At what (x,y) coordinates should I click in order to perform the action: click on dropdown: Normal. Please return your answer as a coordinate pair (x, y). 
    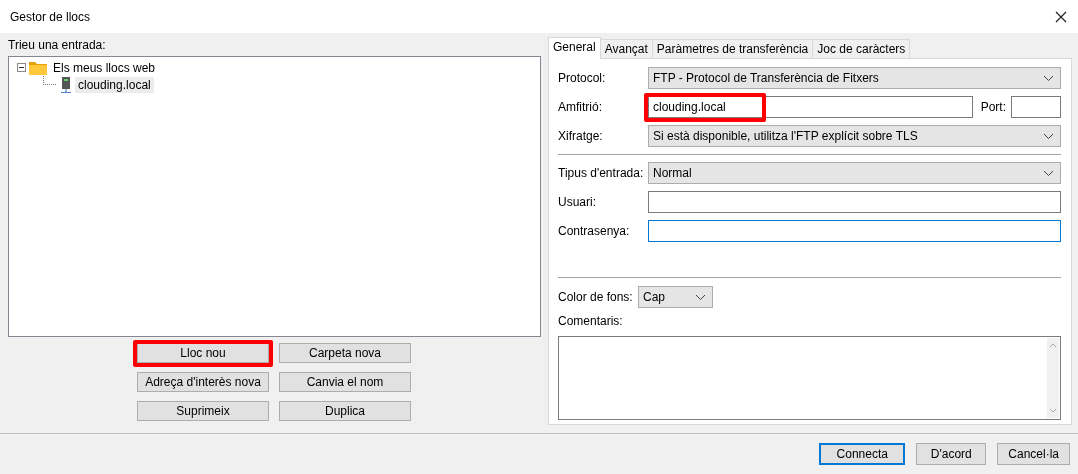
    Looking at the image, I should click on (854, 173).